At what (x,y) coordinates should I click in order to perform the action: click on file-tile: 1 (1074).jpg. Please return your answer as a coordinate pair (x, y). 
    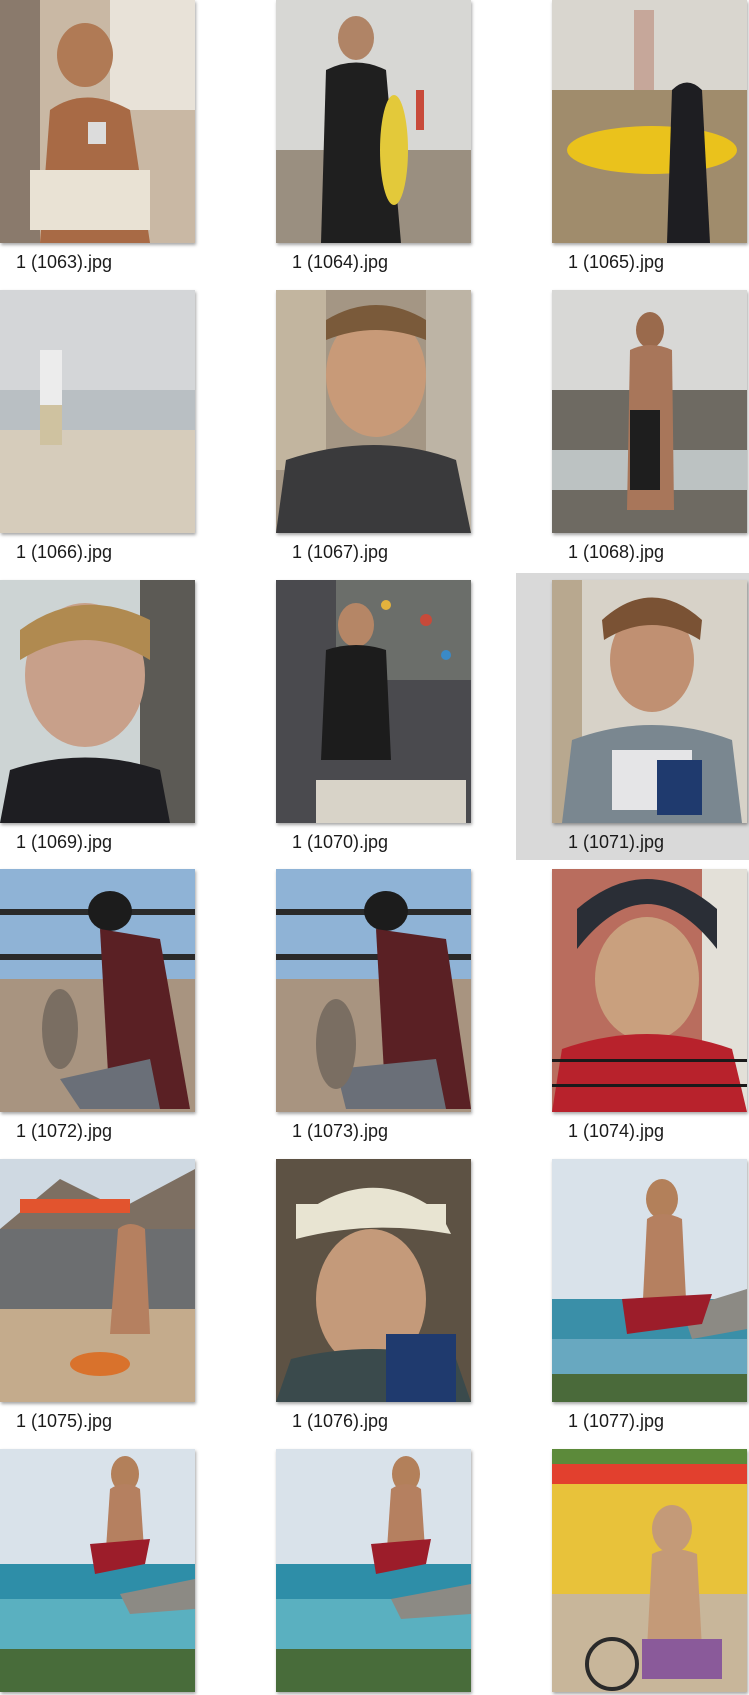
    Looking at the image, I should click on (632, 1014).